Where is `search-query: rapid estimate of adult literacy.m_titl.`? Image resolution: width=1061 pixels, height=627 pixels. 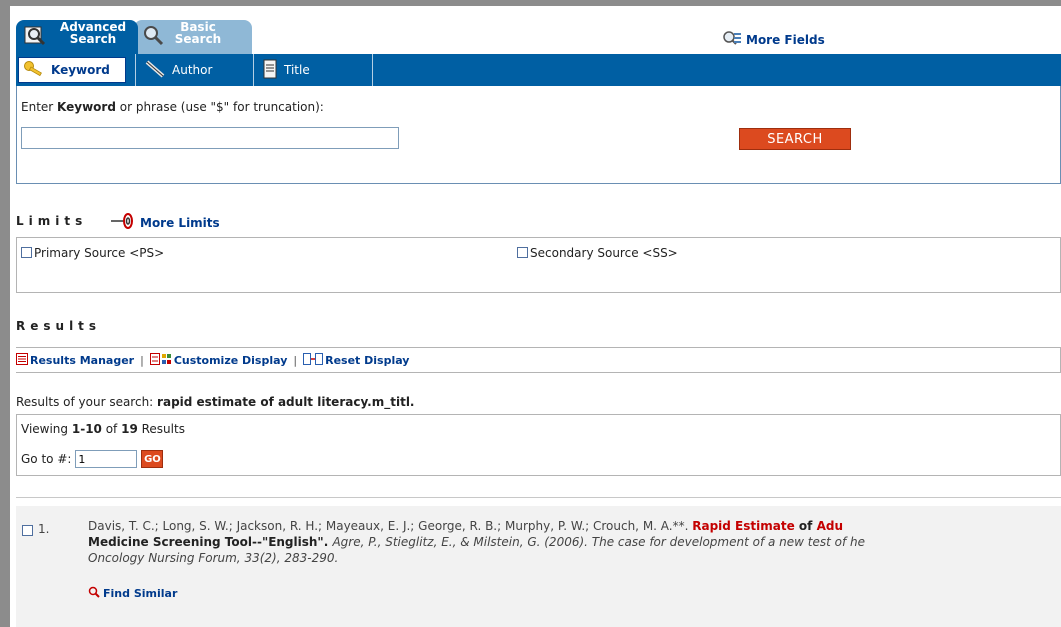 search-query: rapid estimate of adult literacy.m_titl. is located at coordinates (286, 402).